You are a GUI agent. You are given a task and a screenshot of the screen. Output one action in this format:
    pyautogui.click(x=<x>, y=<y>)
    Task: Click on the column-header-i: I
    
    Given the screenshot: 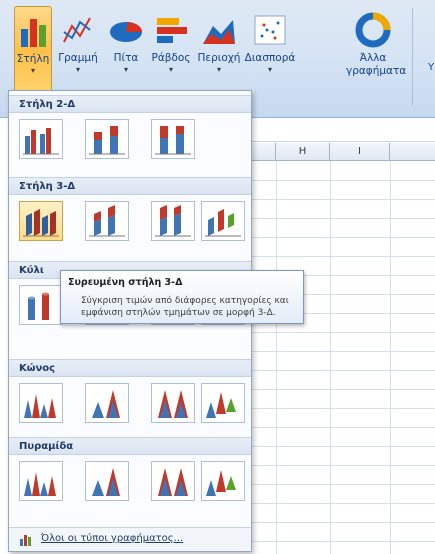 What is the action you would take?
    pyautogui.click(x=360, y=152)
    